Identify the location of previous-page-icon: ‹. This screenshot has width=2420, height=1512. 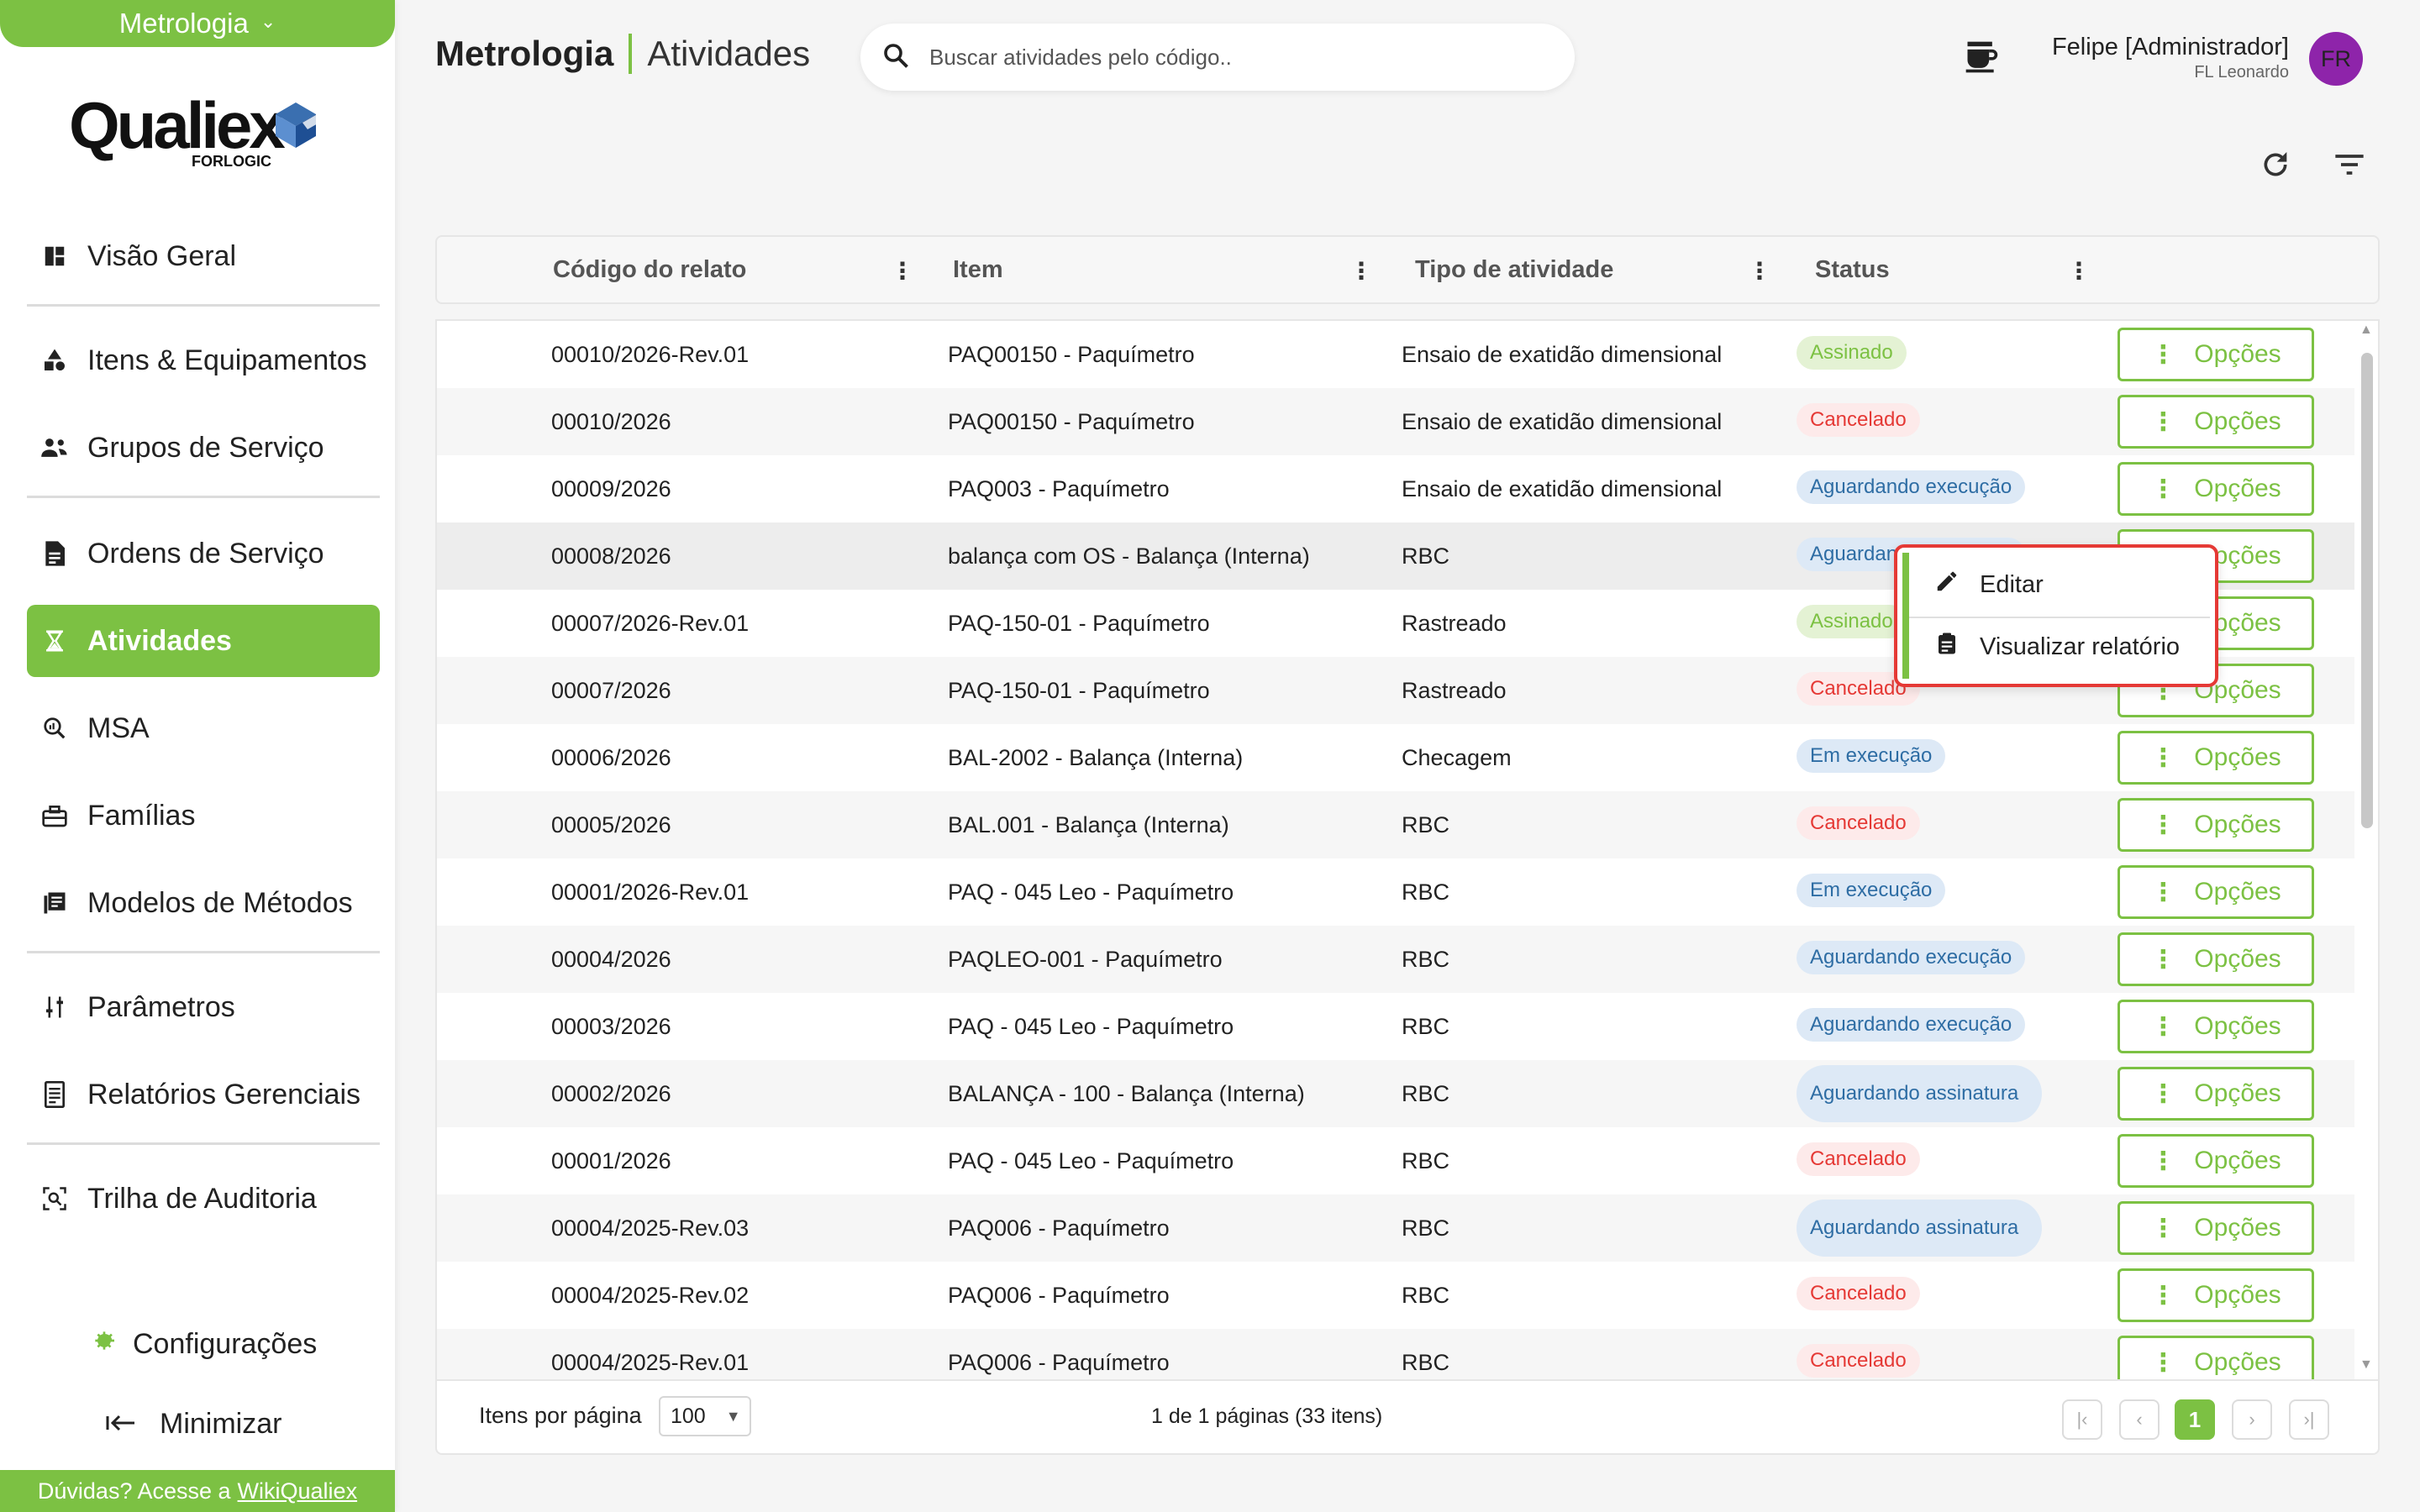
(2140, 1419).